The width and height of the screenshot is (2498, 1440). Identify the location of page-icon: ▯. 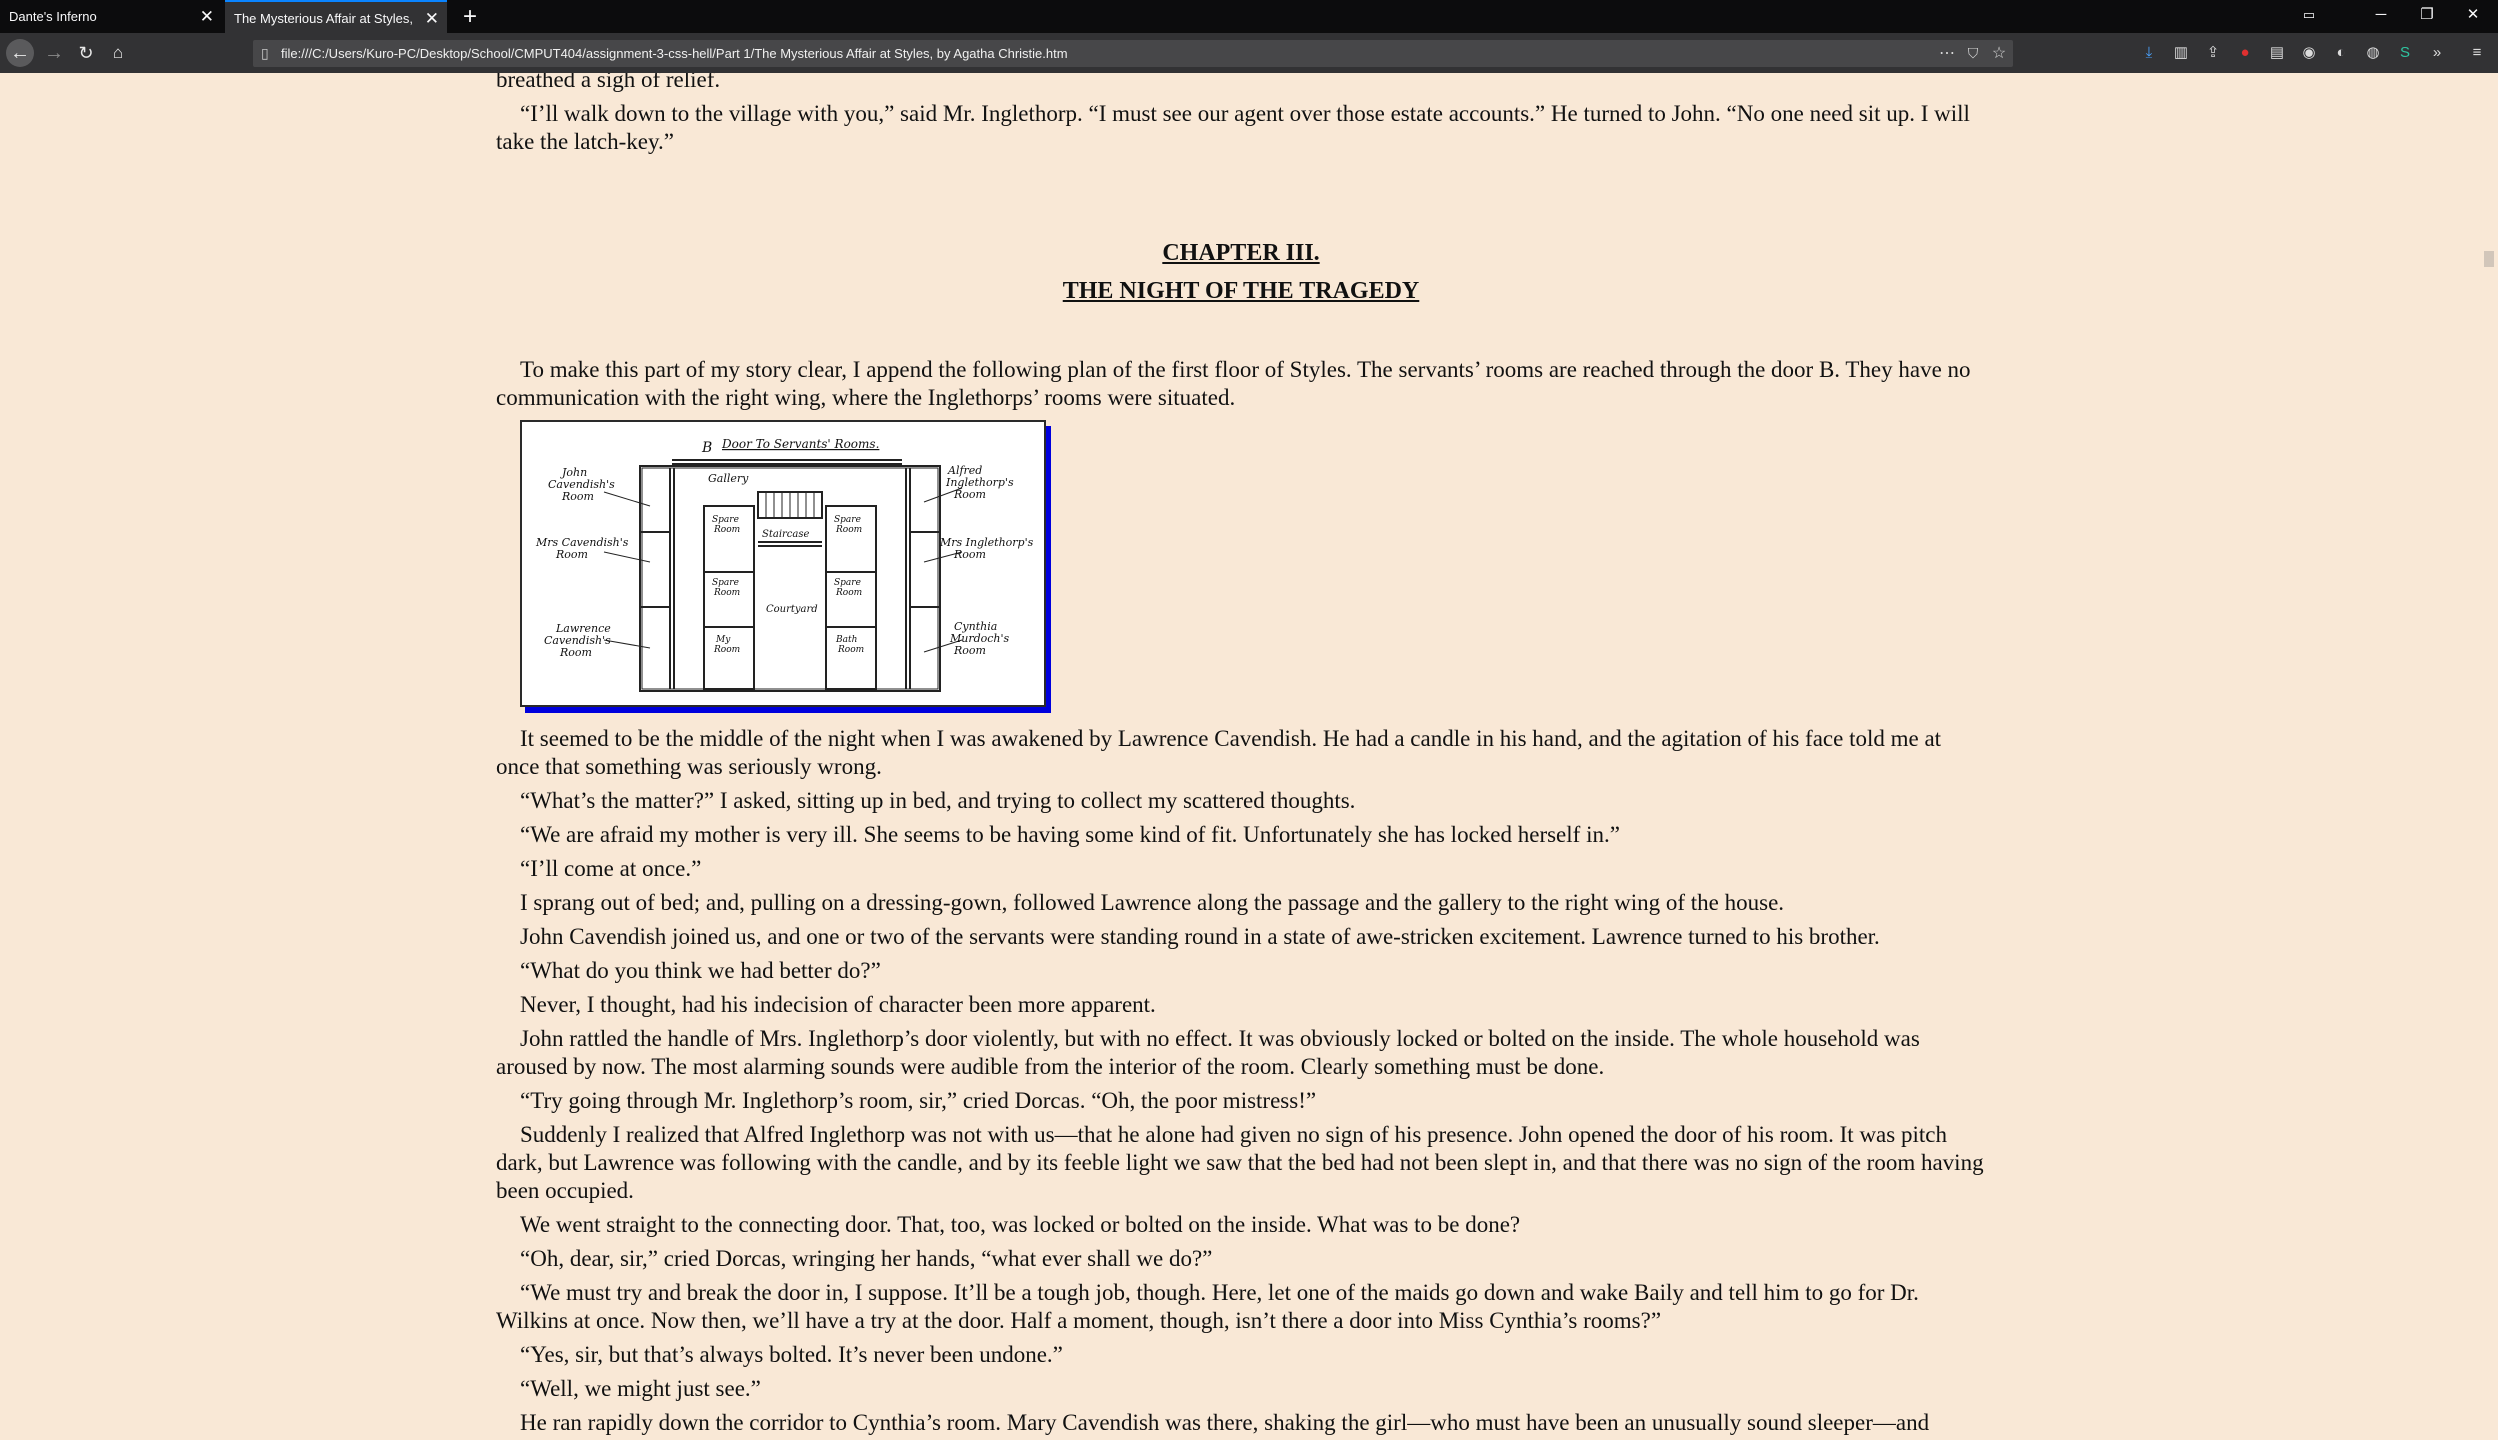
(265, 53).